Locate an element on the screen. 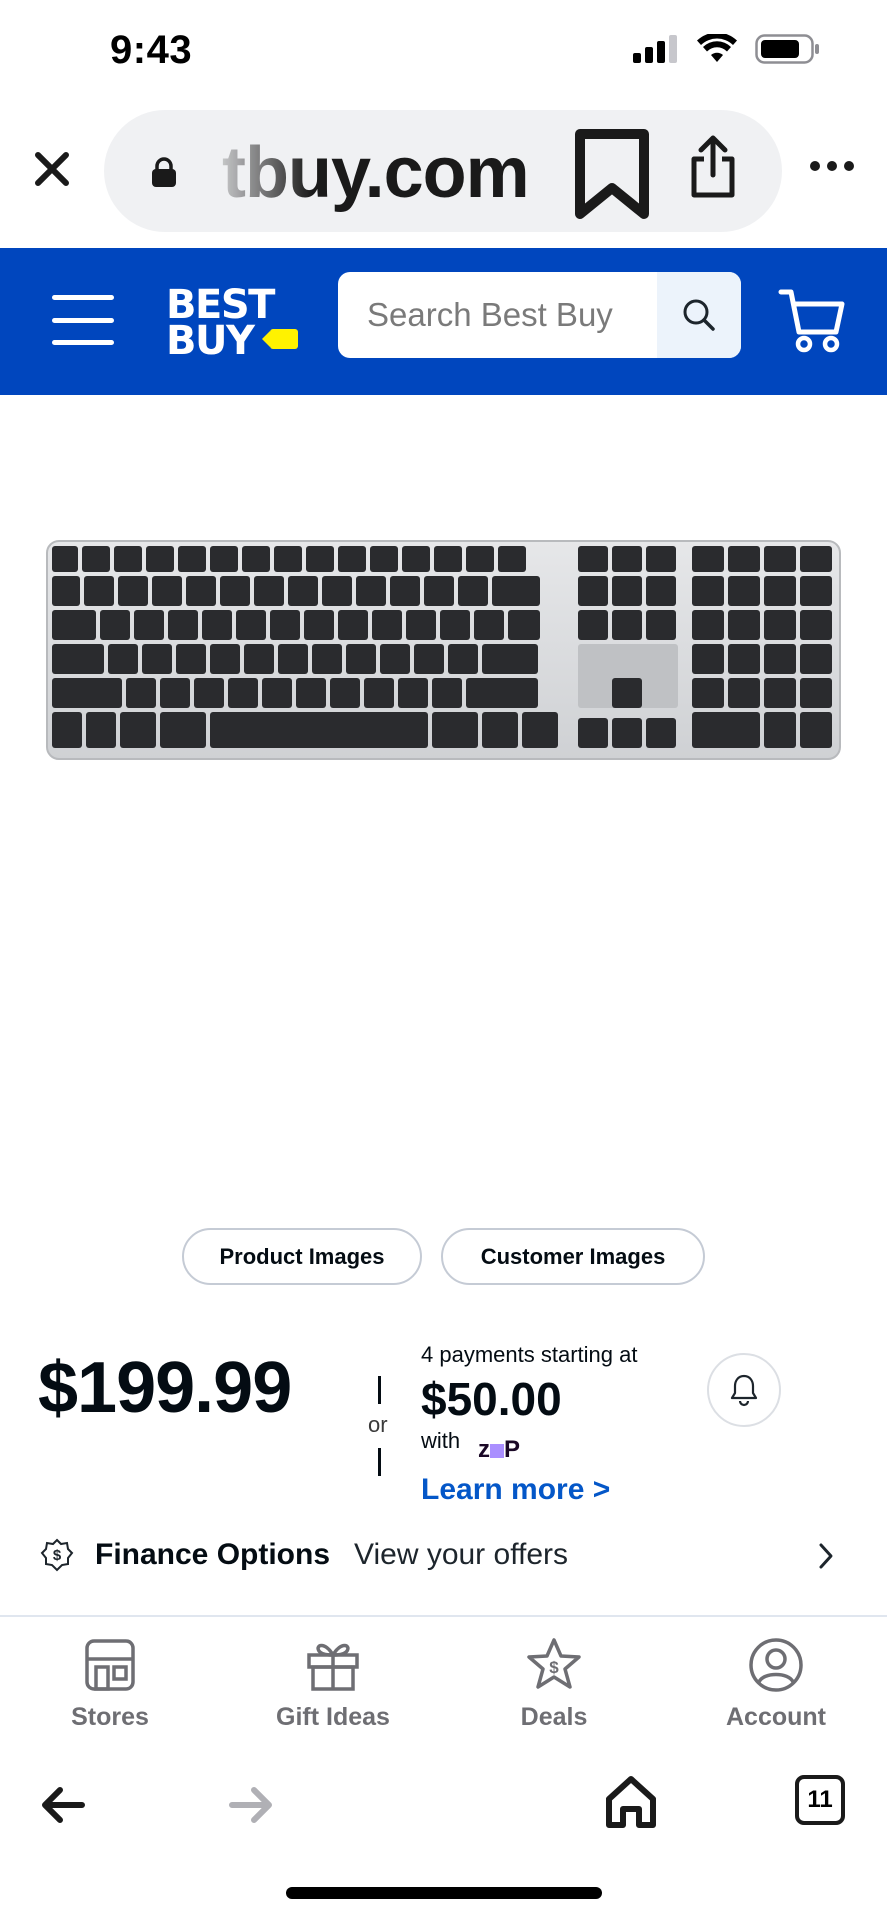  lock-icon is located at coordinates (164, 172).